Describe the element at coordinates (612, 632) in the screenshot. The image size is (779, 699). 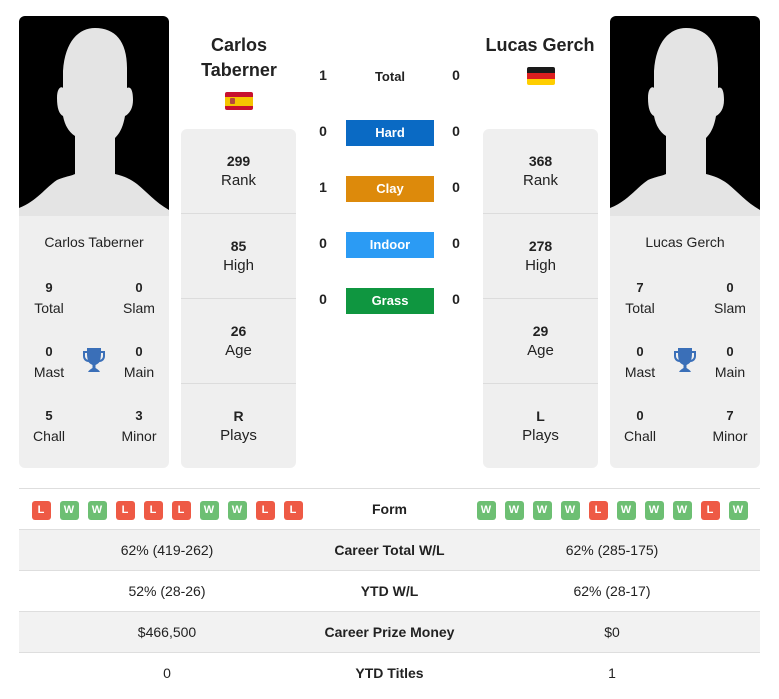
I see `player2-prize-money: $0` at that location.